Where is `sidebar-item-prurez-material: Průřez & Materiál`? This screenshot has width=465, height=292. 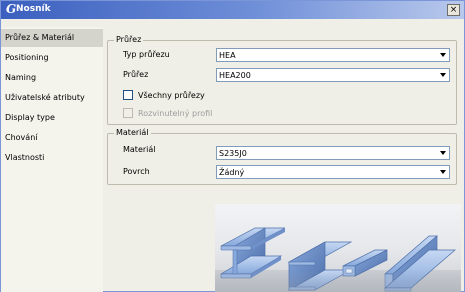 sidebar-item-prurez-material: Průřez & Materiál is located at coordinates (52, 38).